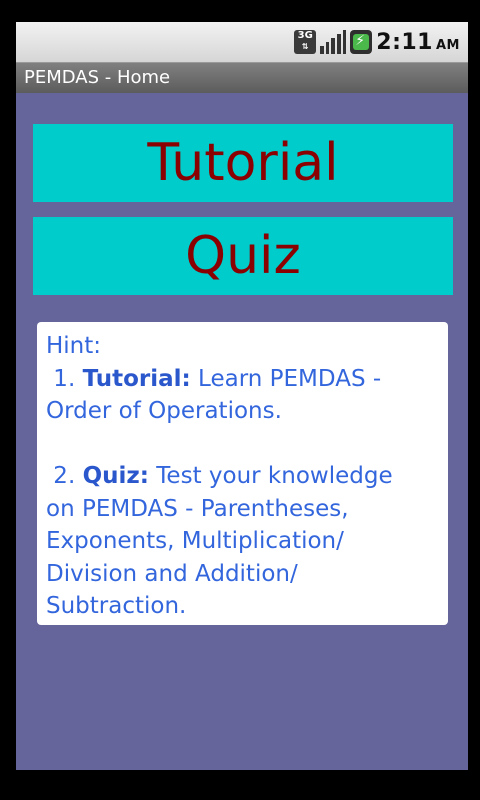 The height and width of the screenshot is (800, 480). Describe the element at coordinates (74, 346) in the screenshot. I see `hint-heading: Hint:` at that location.